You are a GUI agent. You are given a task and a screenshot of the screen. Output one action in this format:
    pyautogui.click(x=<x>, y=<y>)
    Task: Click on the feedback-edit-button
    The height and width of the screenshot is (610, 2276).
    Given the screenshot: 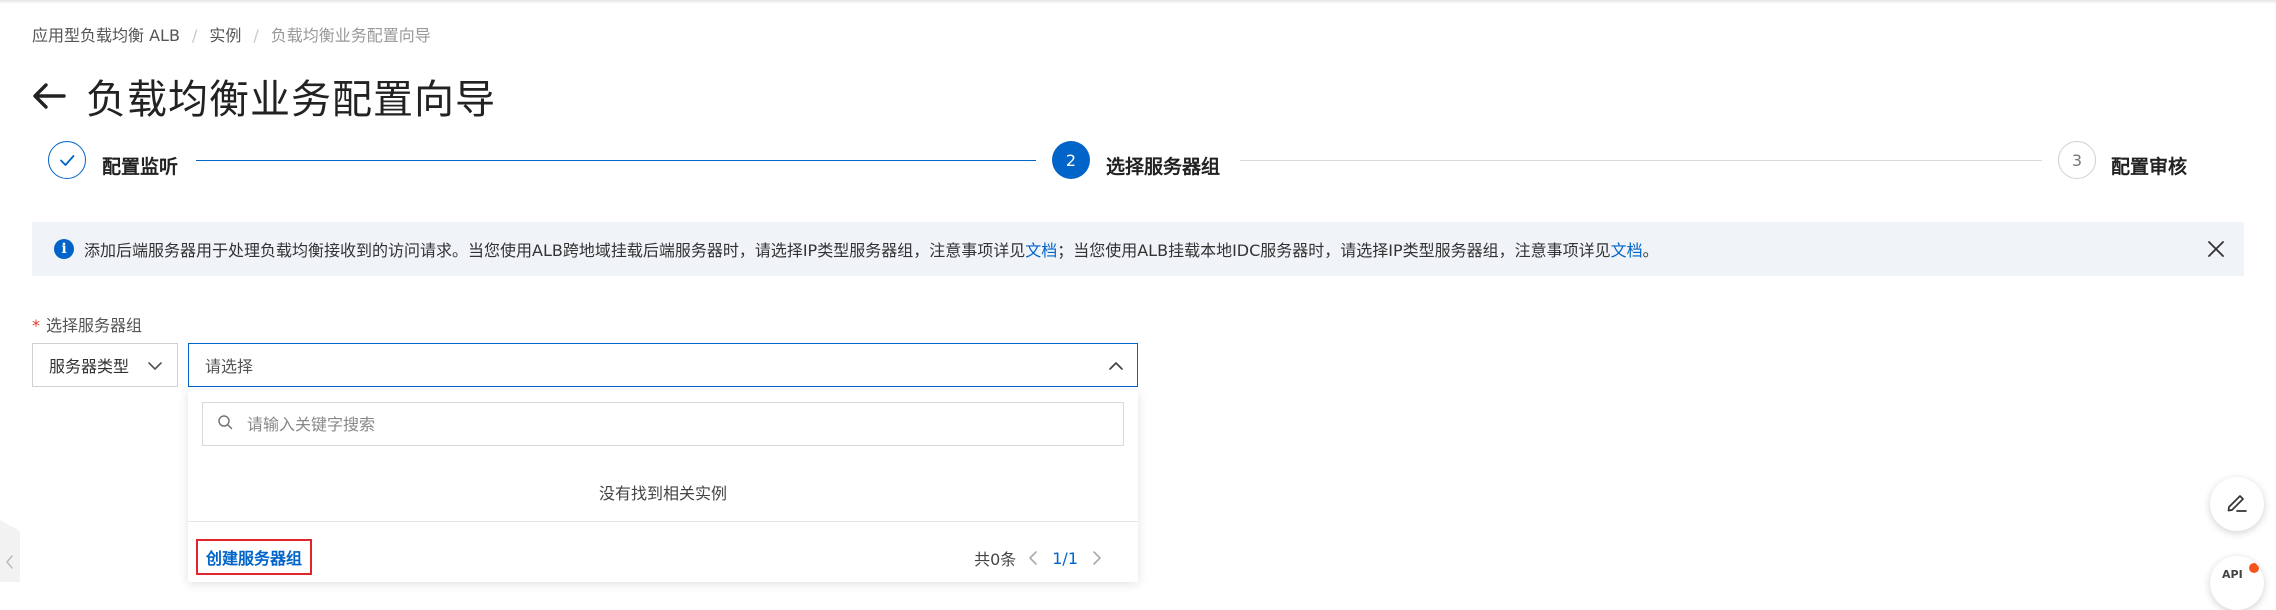 What is the action you would take?
    pyautogui.click(x=2237, y=504)
    